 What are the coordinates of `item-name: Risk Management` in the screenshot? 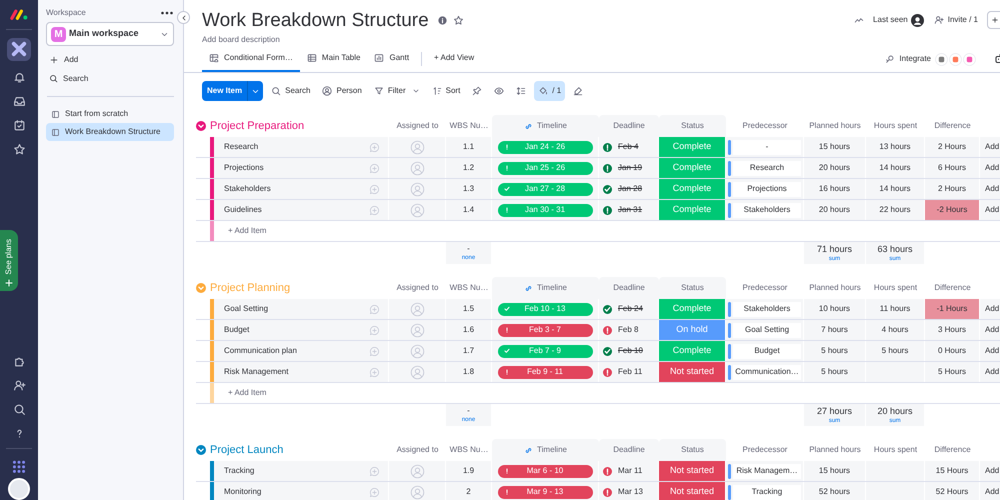 It's located at (296, 372).